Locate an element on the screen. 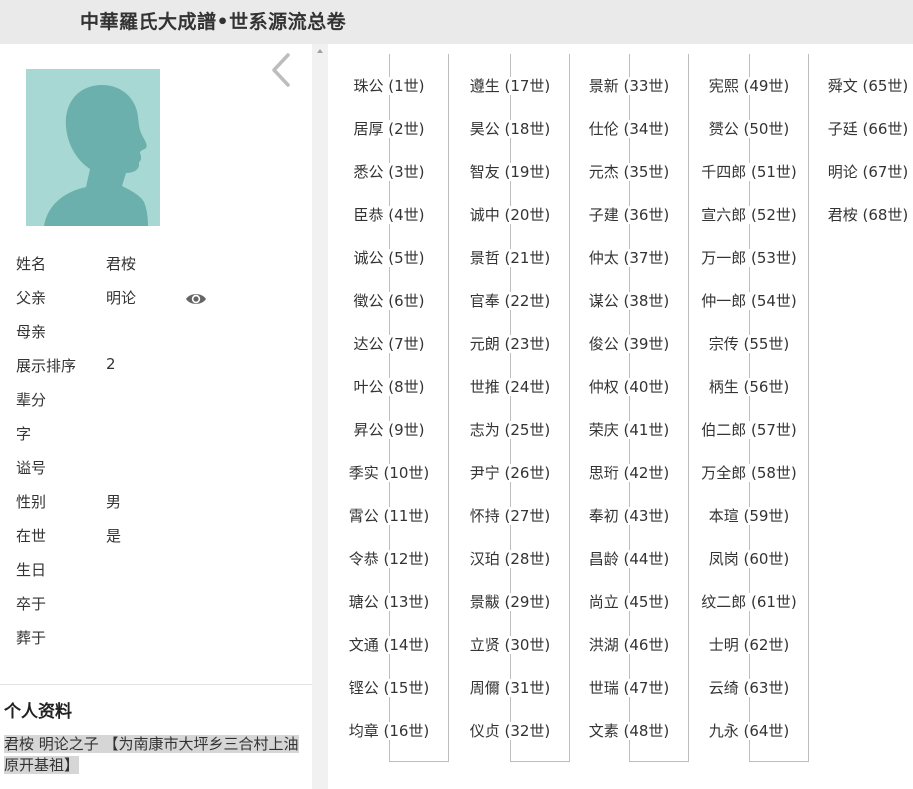 The width and height of the screenshot is (913, 789). info-label: 生日 is located at coordinates (31, 570).